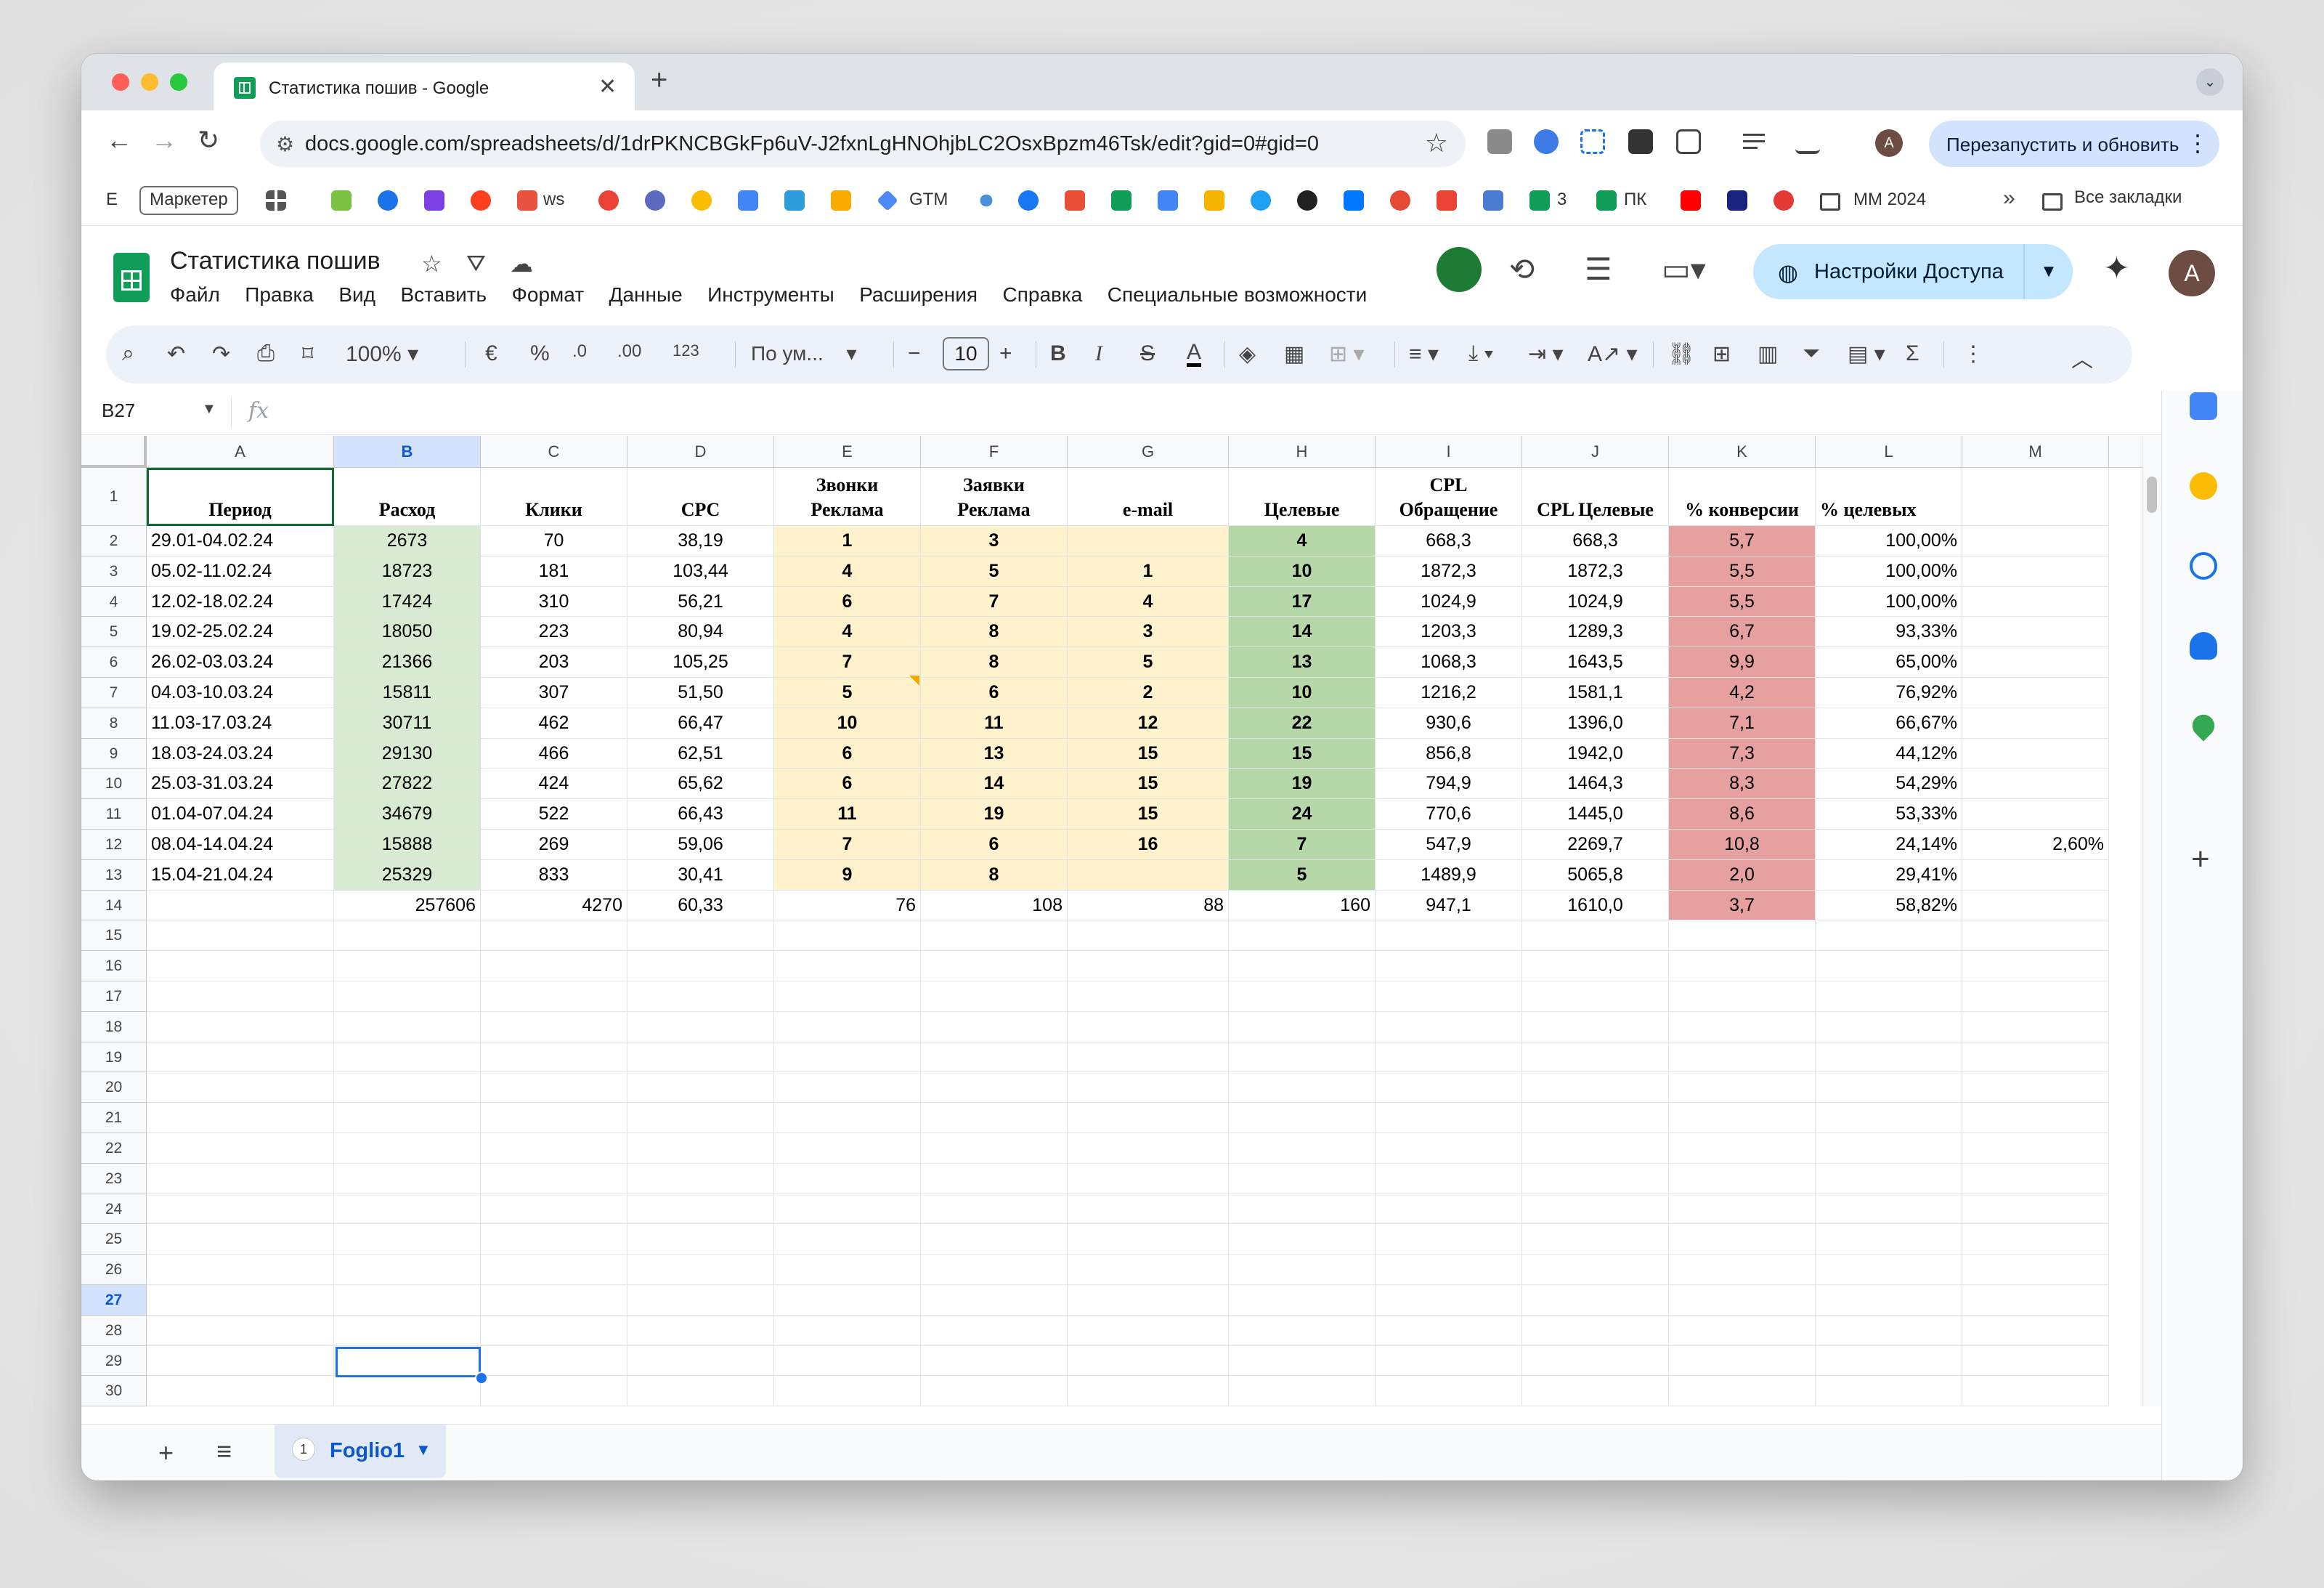 This screenshot has height=1588, width=2324. Describe the element at coordinates (266, 353) in the screenshot. I see `print-icon: ⎙` at that location.